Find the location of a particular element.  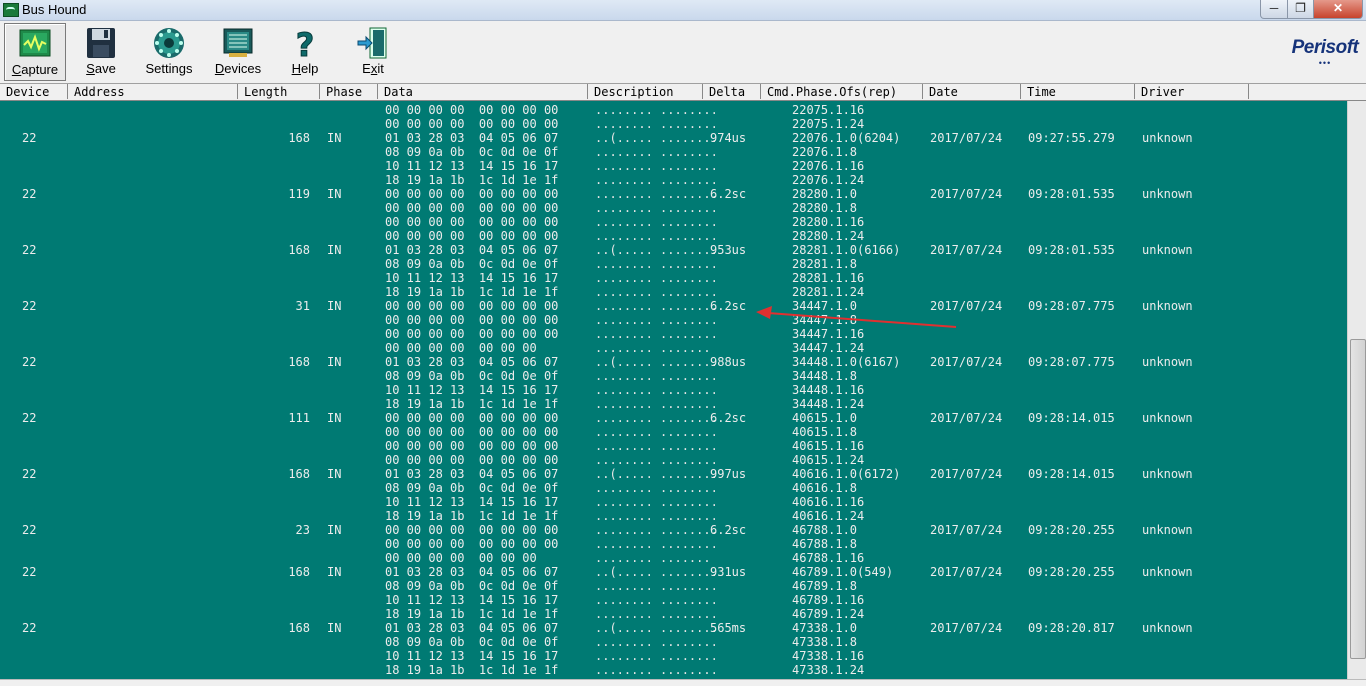

help-button: ? Help is located at coordinates (305, 51).